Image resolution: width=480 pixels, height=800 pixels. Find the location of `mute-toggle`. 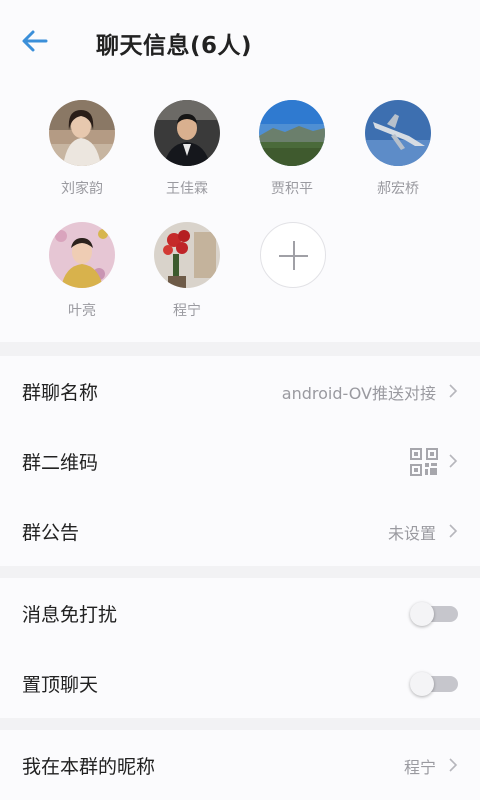

mute-toggle is located at coordinates (434, 614).